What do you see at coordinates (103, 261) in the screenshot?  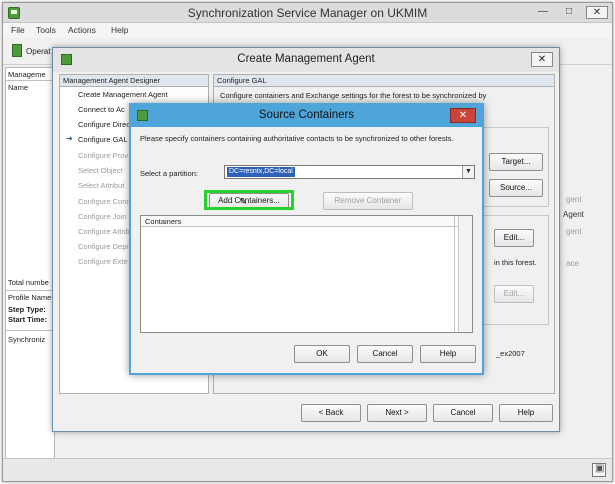 I see `step-configure-extensions: Configure Exte` at bounding box center [103, 261].